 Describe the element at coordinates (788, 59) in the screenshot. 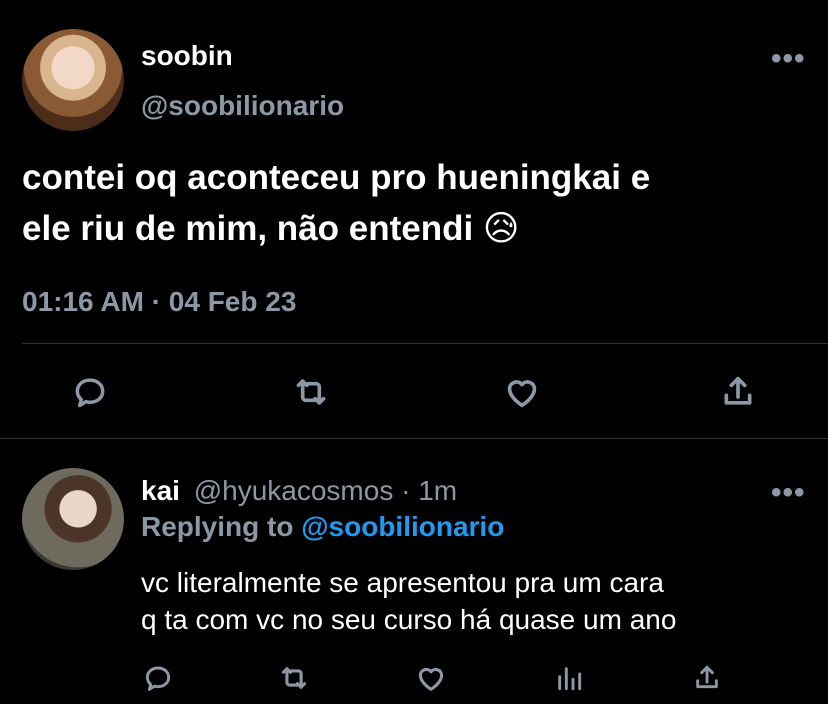

I see `more-options-icon: •••` at that location.